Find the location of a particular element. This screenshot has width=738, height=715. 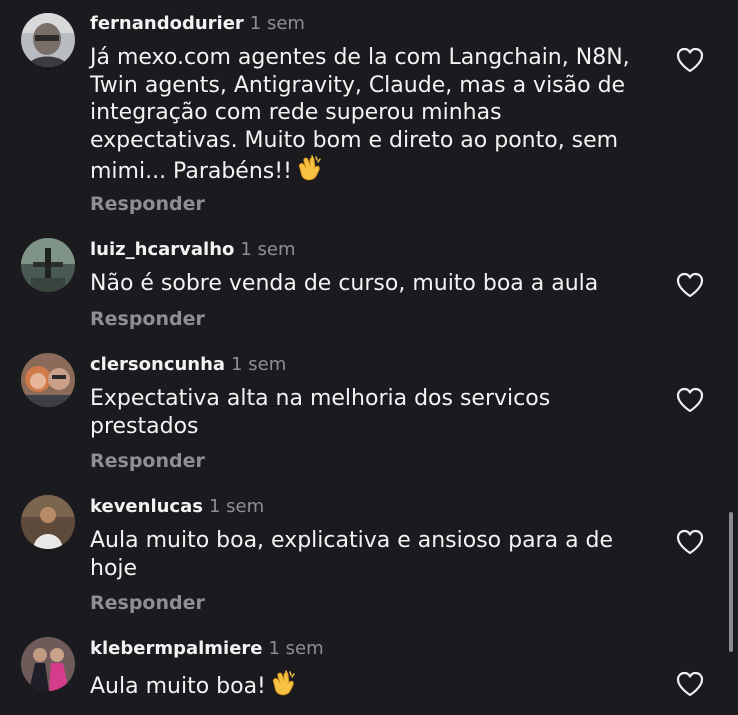

username: fernandodurier is located at coordinates (167, 23).